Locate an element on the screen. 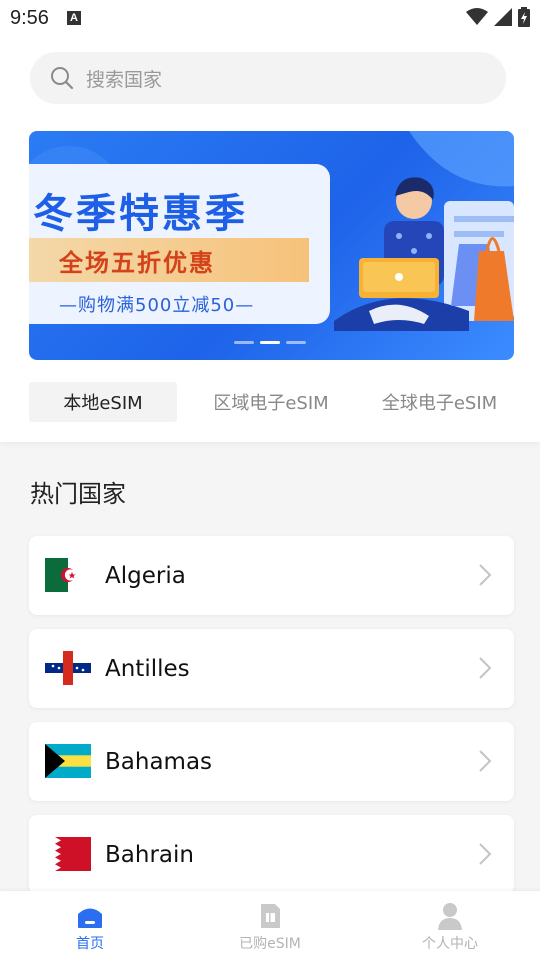 The width and height of the screenshot is (540, 960). country-item-bahamas: Bahamas is located at coordinates (271, 761).